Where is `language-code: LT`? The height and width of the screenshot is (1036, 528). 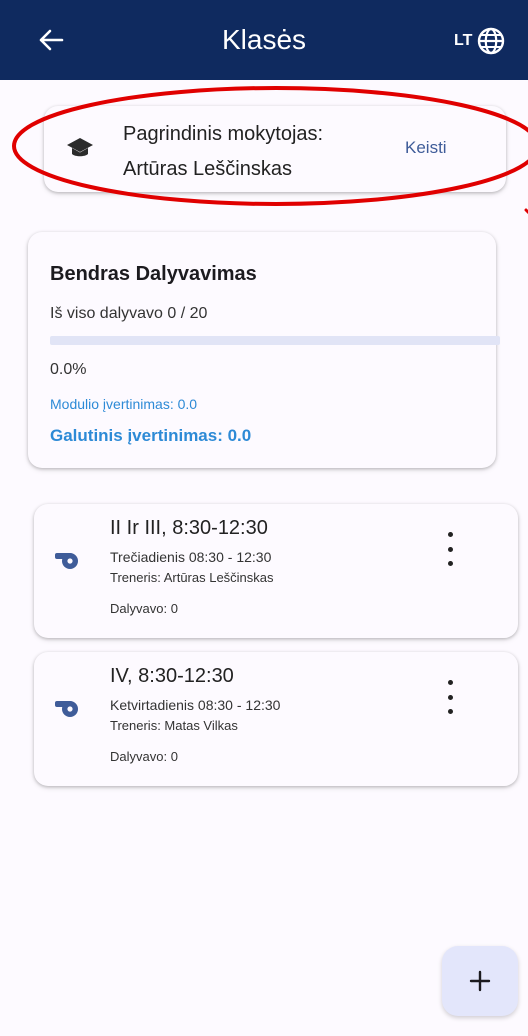 language-code: LT is located at coordinates (463, 41).